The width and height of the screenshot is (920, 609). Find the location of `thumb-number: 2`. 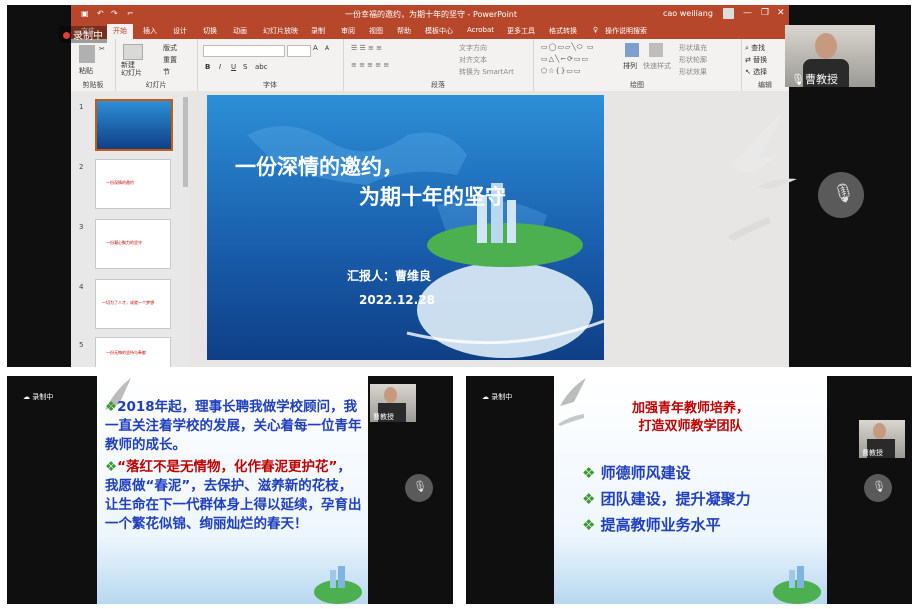

thumb-number: 2 is located at coordinates (81, 167).